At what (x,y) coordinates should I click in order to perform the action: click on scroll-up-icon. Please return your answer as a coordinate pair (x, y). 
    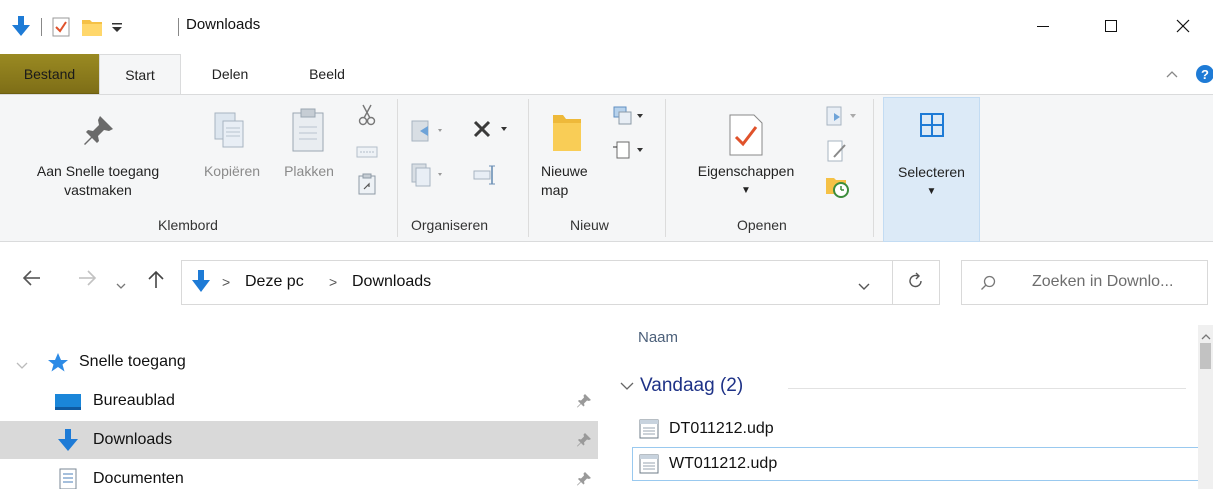
    Looking at the image, I should click on (1206, 336).